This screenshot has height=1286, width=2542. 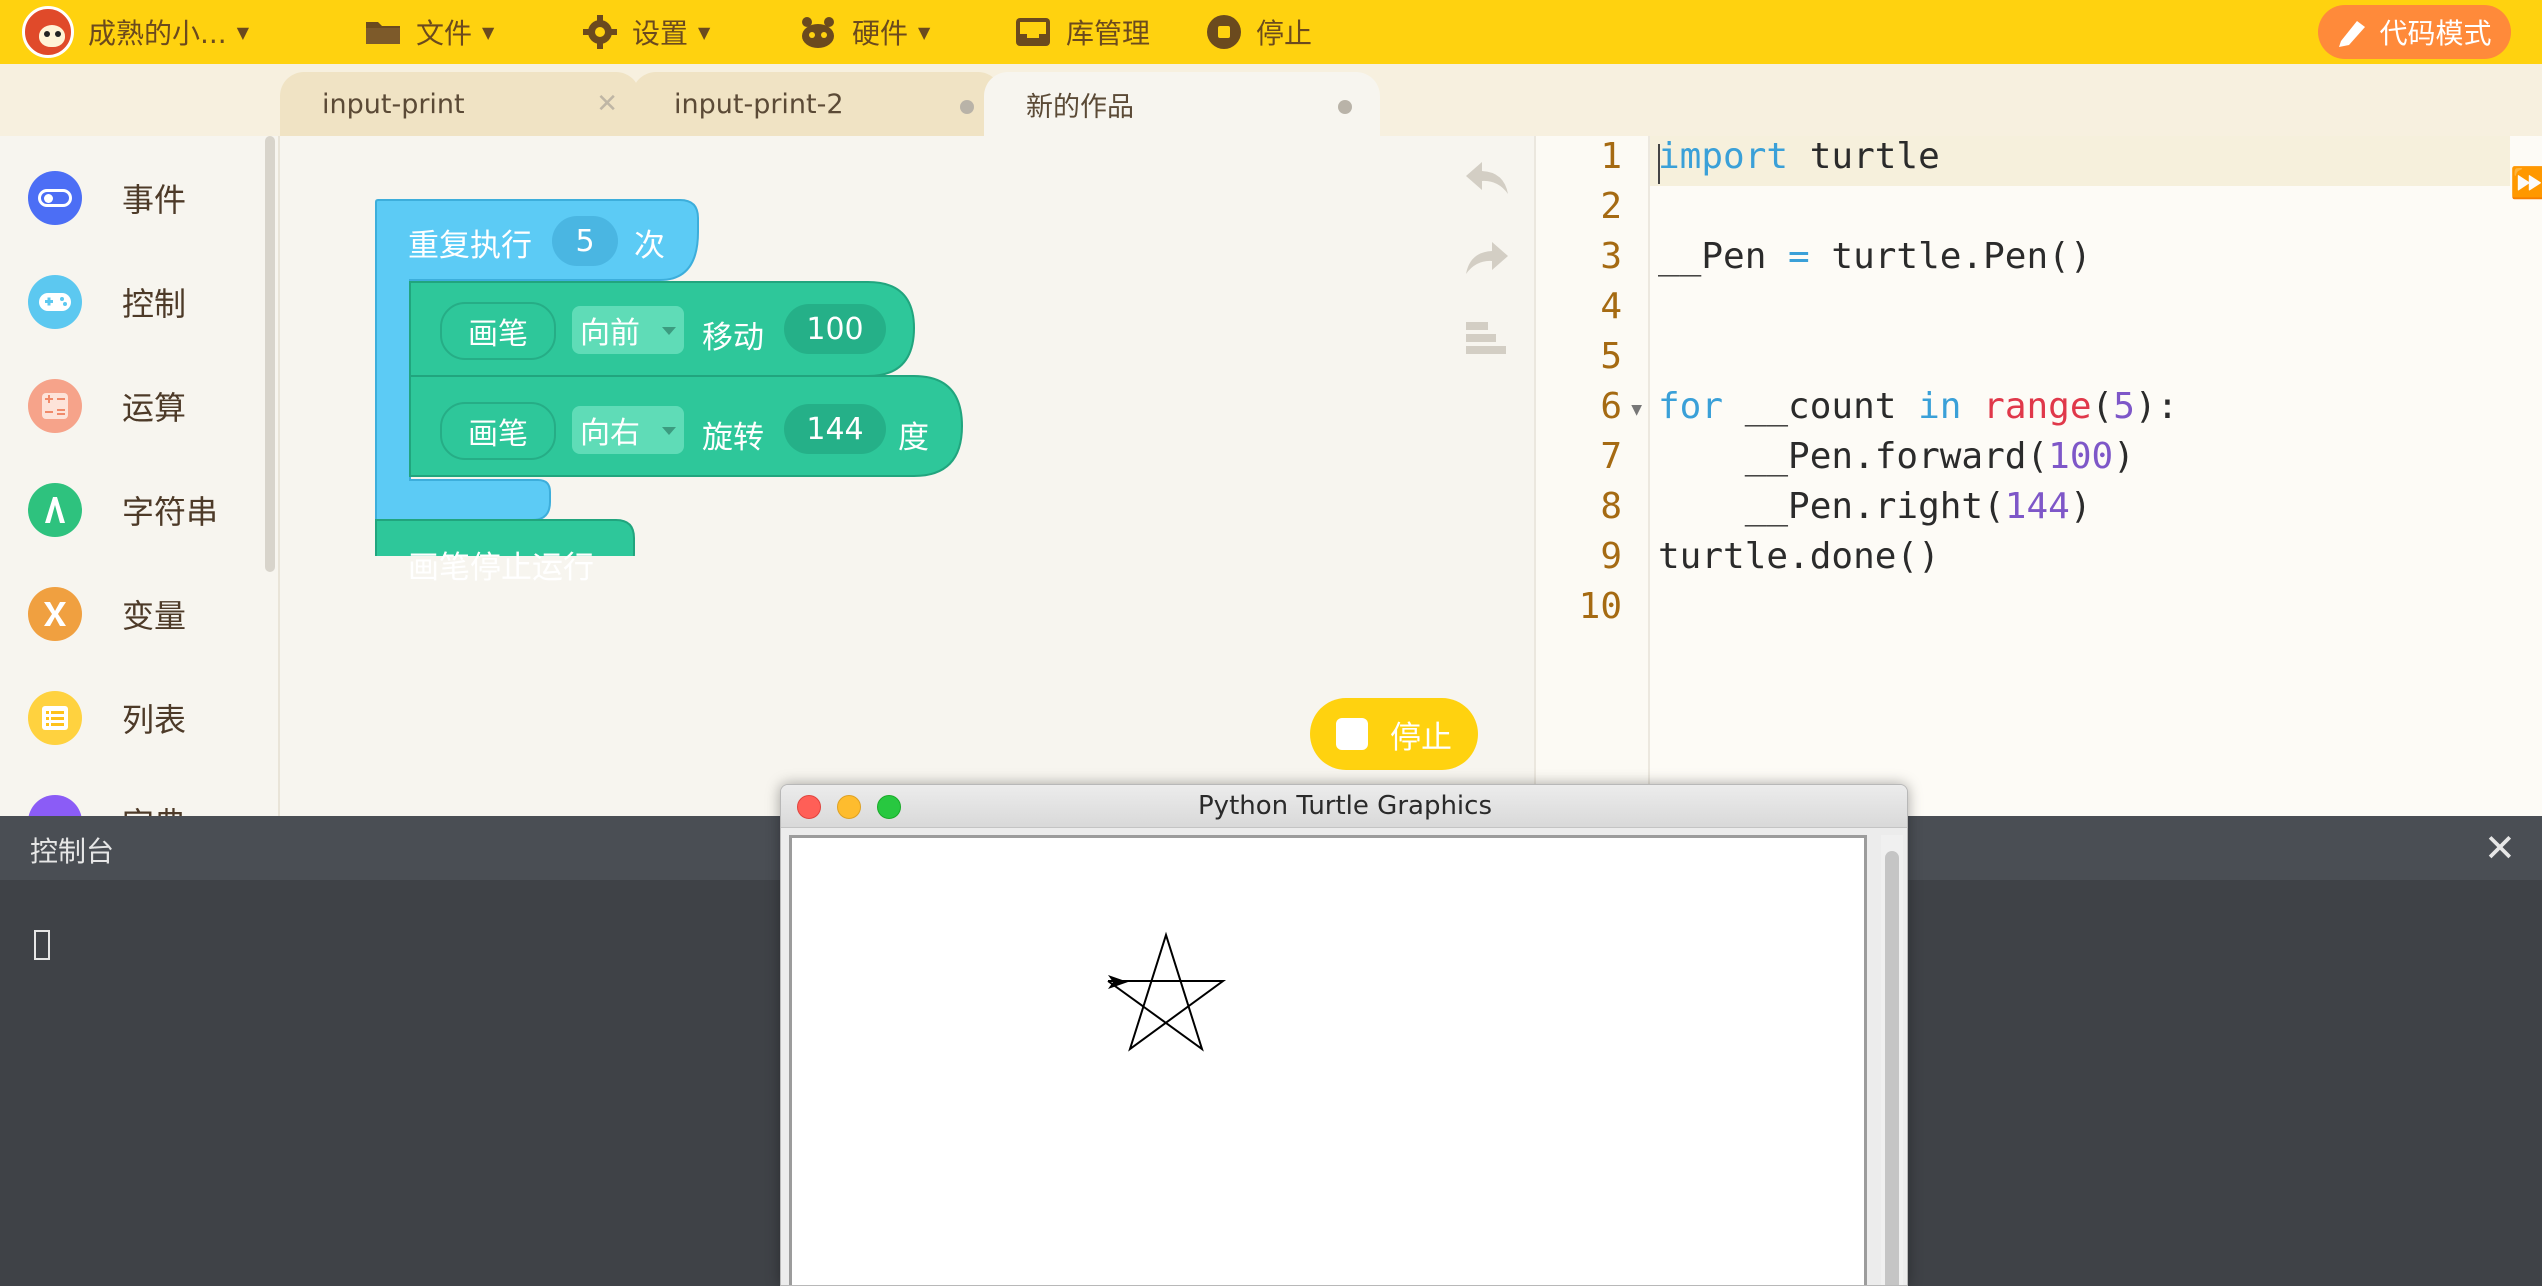 I want to click on avatar, so click(x=48, y=32).